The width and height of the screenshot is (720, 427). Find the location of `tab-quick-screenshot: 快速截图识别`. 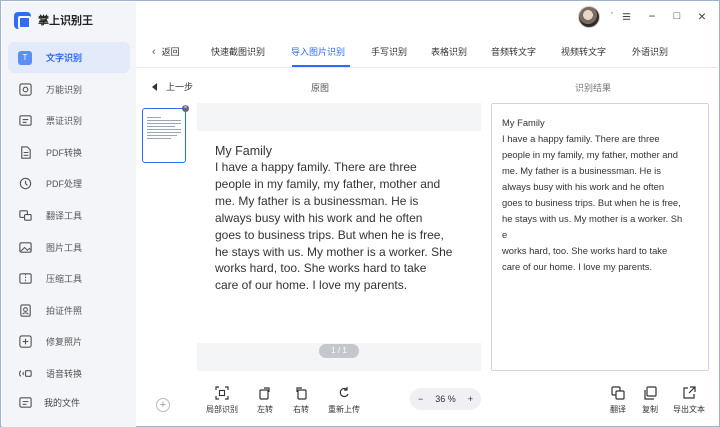

tab-quick-screenshot: 快速截图识别 is located at coordinates (238, 51).